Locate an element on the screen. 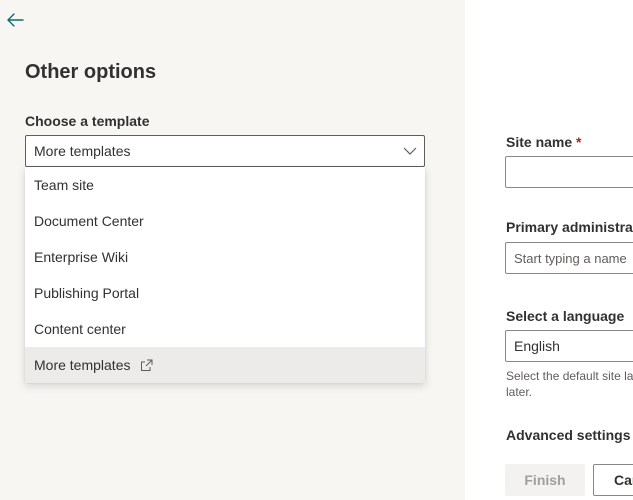  back-arrow-icon is located at coordinates (15, 20).